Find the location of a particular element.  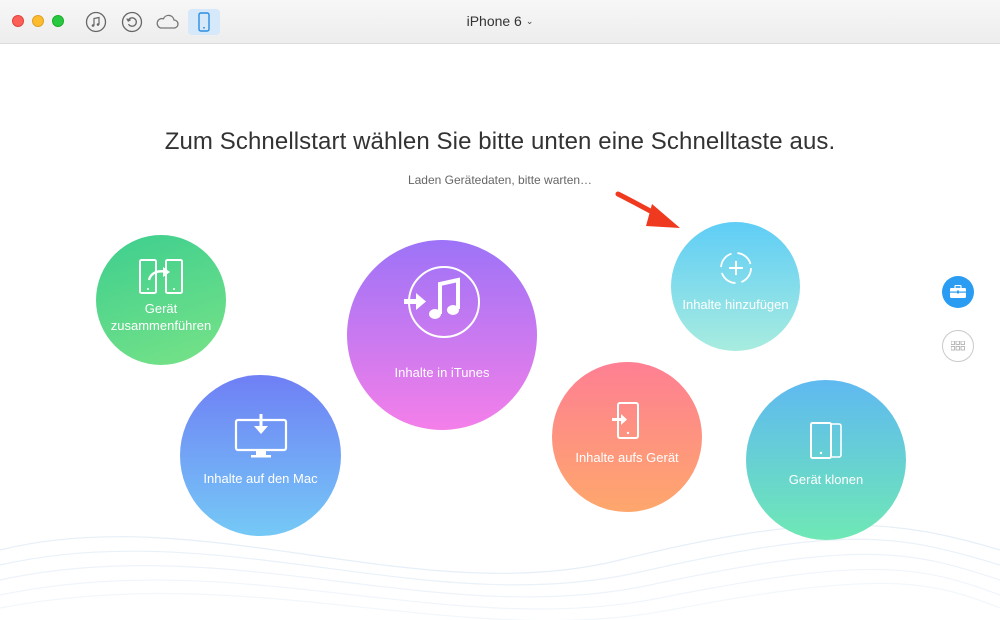

clone-device-button: Gerät klonen is located at coordinates (826, 460).